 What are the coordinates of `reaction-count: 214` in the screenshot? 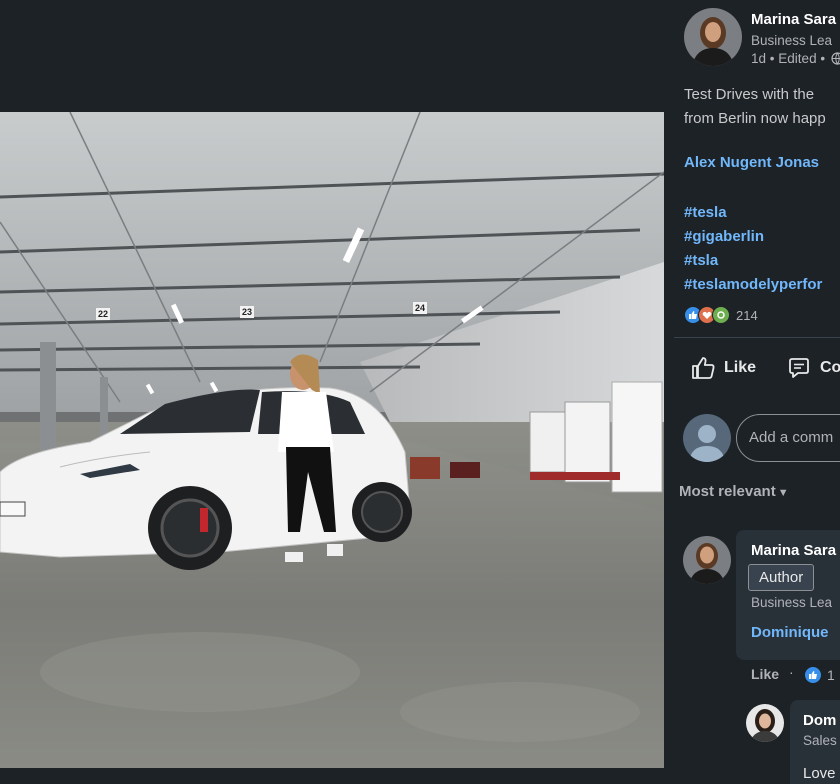 It's located at (747, 315).